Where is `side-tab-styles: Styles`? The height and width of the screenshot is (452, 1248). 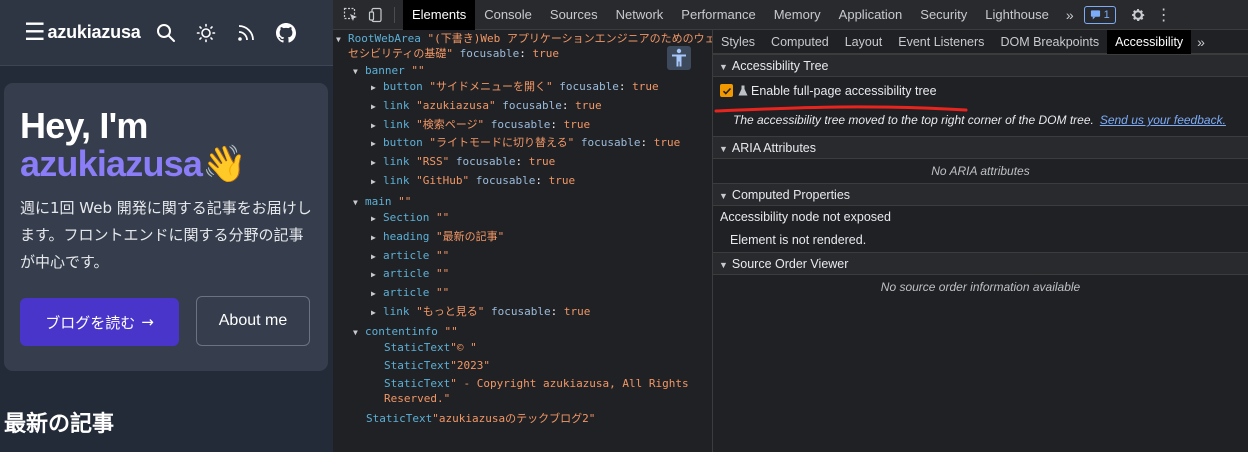
side-tab-styles: Styles is located at coordinates (738, 42).